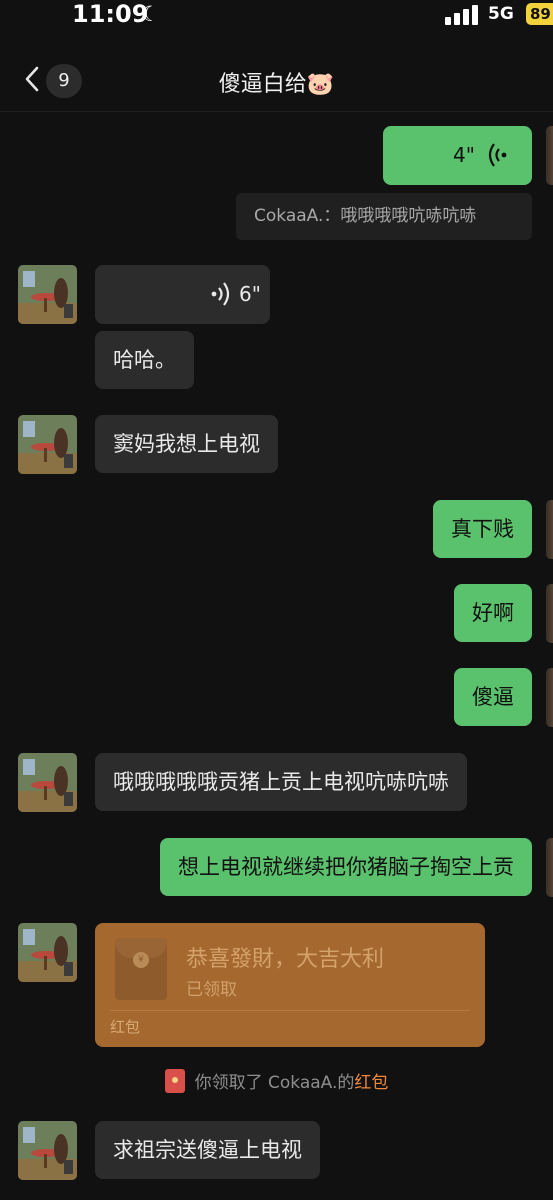  What do you see at coordinates (125, 1027) in the screenshot?
I see `red-packet-label: 红包` at bounding box center [125, 1027].